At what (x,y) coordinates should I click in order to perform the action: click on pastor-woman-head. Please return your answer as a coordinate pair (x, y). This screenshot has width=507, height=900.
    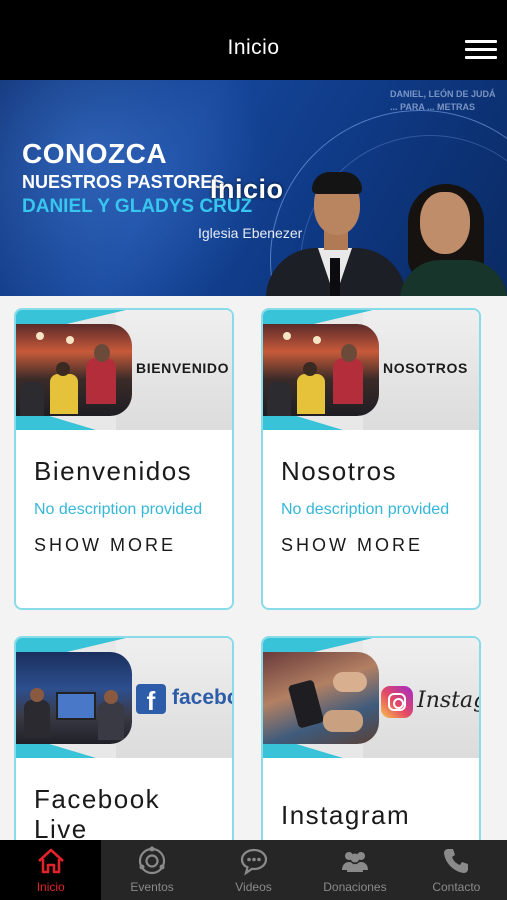
    Looking at the image, I should click on (445, 223).